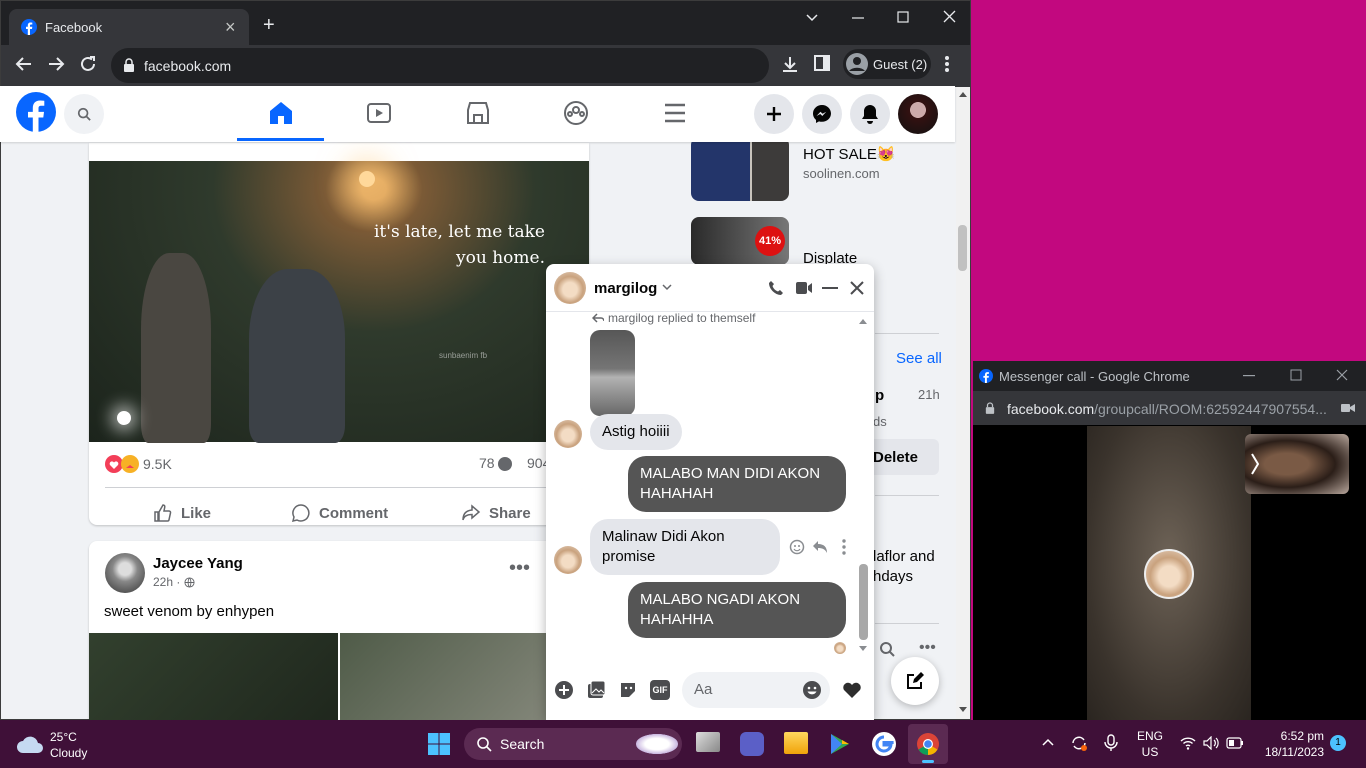 This screenshot has width=1366, height=768. I want to click on friend-request-name: p, so click(879, 395).